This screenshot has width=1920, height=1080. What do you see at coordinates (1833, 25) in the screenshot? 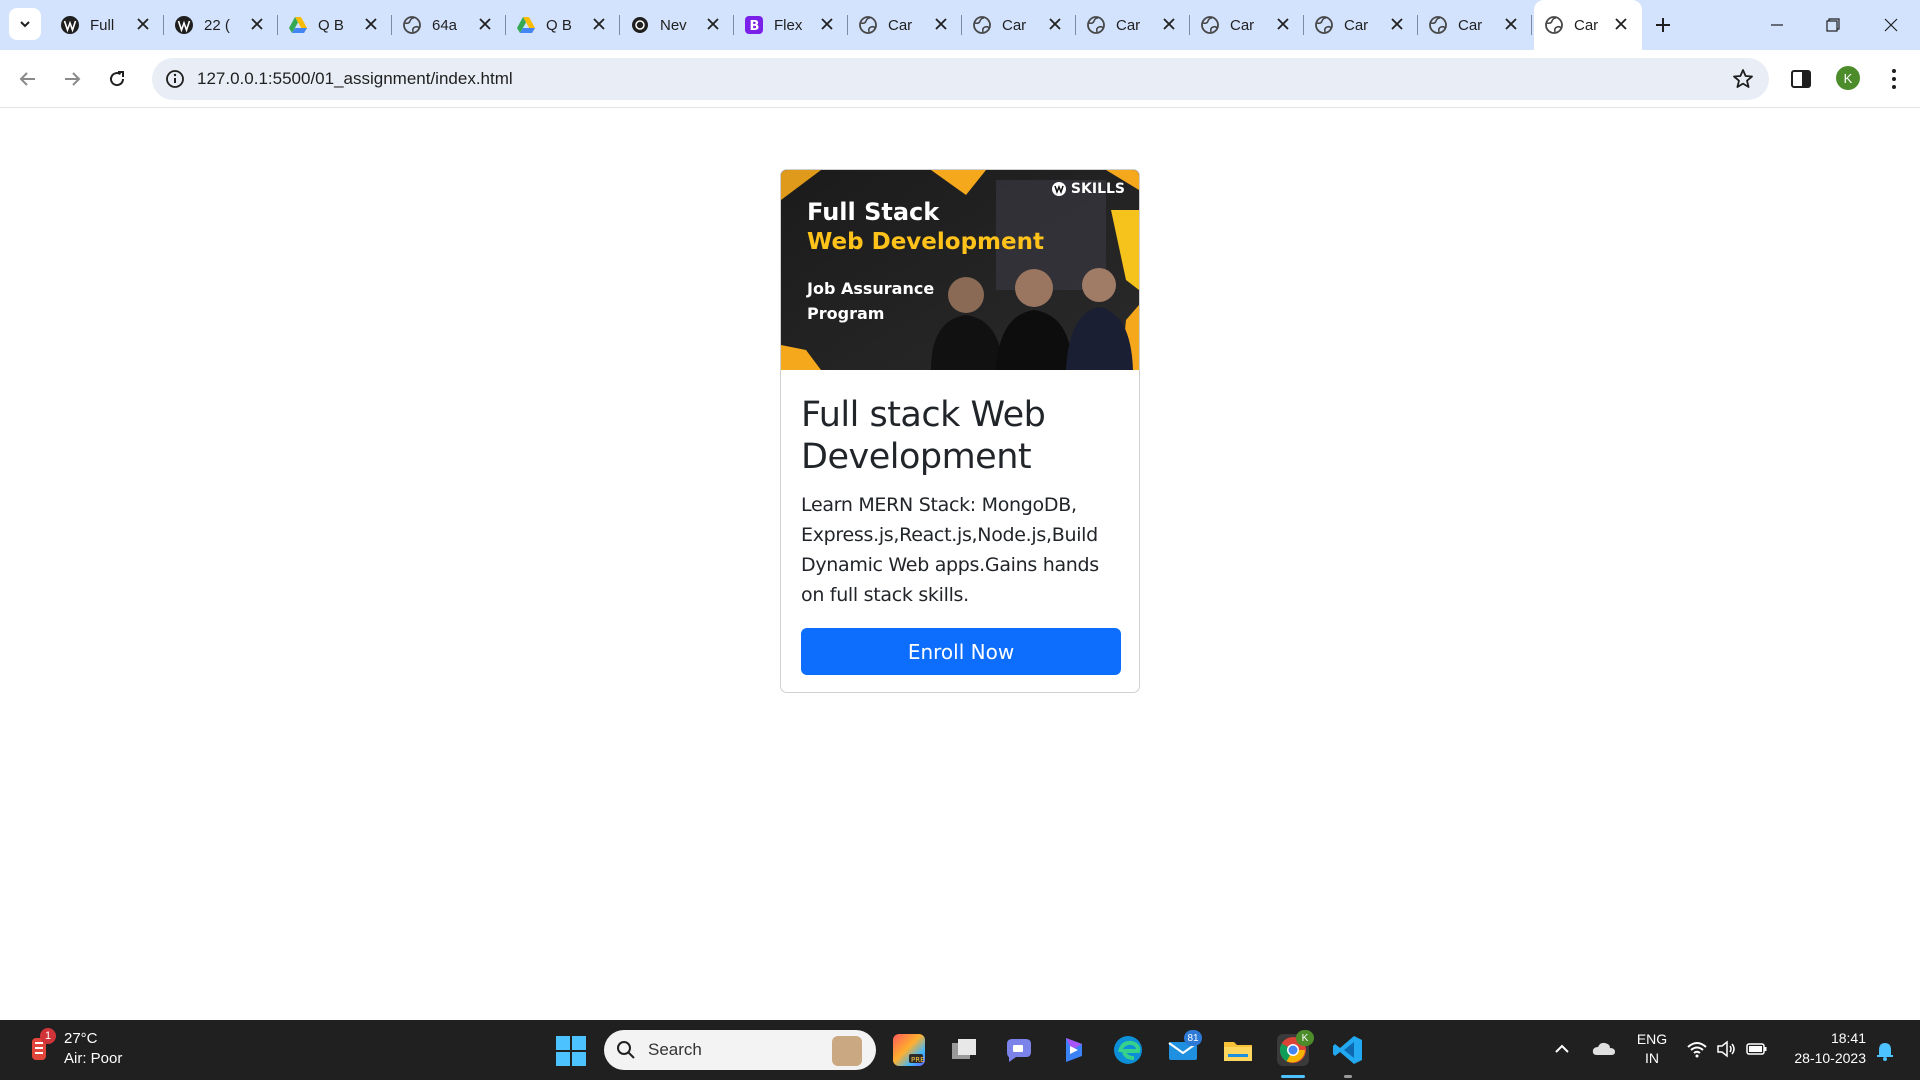
I see `restore-button` at bounding box center [1833, 25].